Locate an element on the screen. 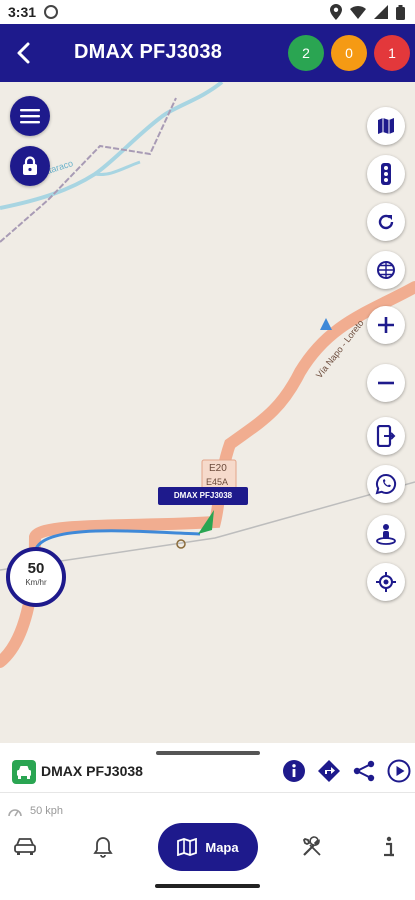  bell-icon is located at coordinates (103, 847).